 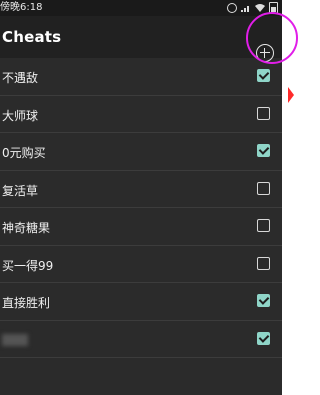 I want to click on signal-icon, so click(x=245, y=9).